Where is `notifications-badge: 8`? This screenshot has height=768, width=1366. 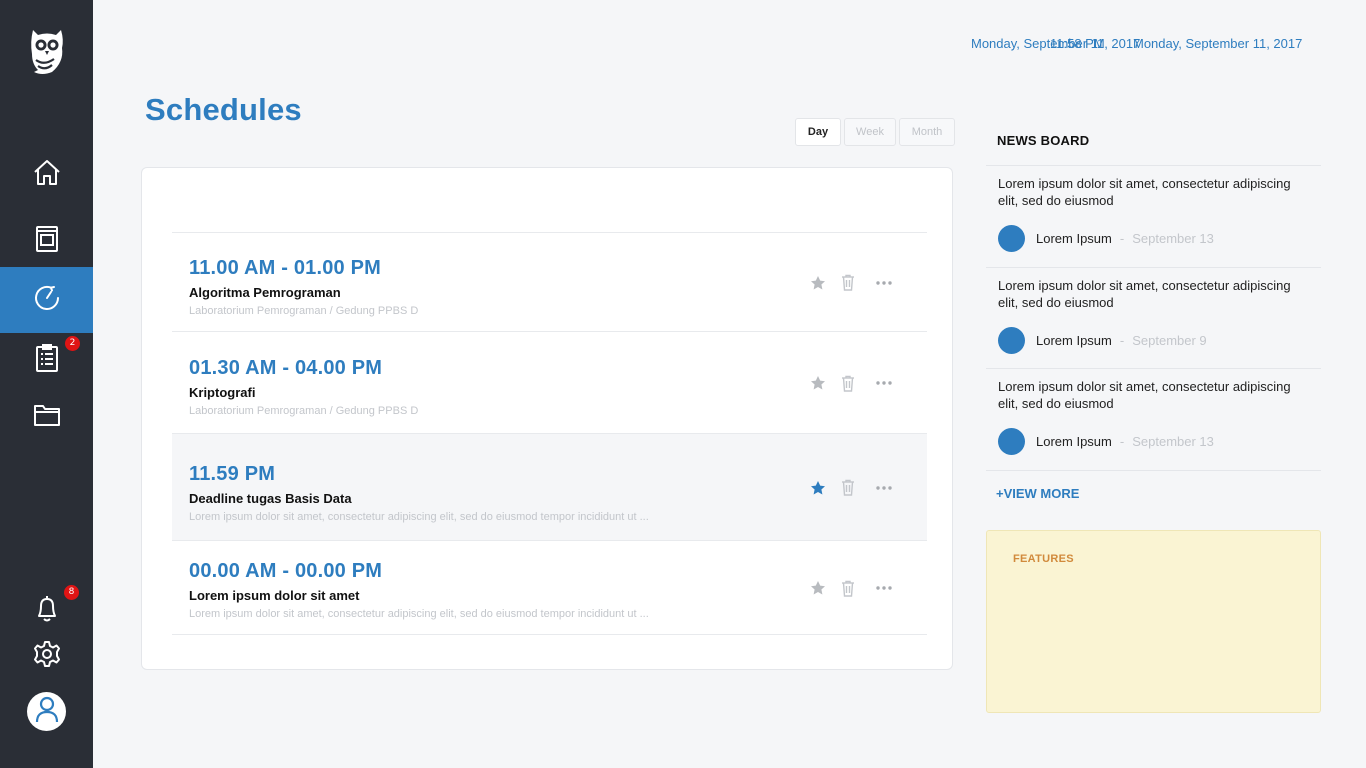
notifications-badge: 8 is located at coordinates (71, 592).